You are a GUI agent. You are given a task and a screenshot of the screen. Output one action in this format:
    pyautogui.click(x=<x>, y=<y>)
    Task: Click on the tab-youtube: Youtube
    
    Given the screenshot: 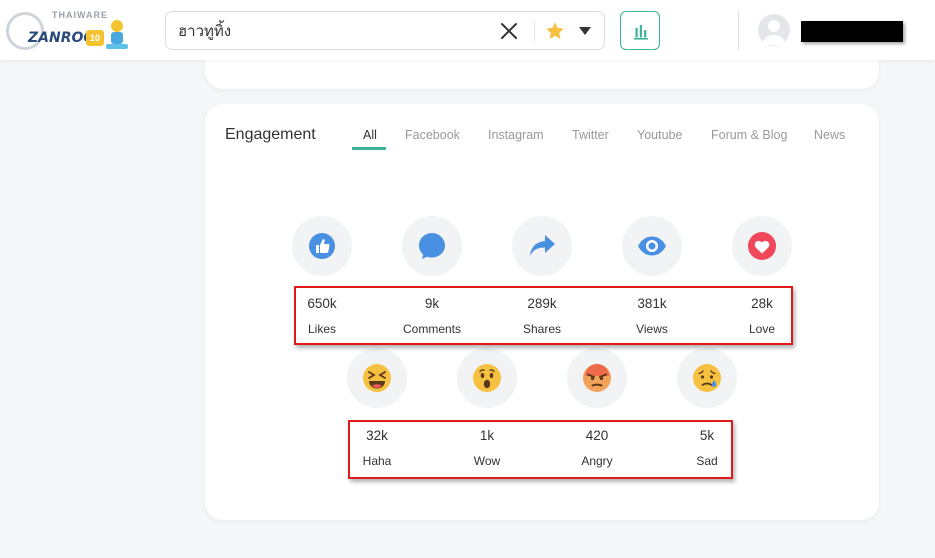 What is the action you would take?
    pyautogui.click(x=659, y=135)
    